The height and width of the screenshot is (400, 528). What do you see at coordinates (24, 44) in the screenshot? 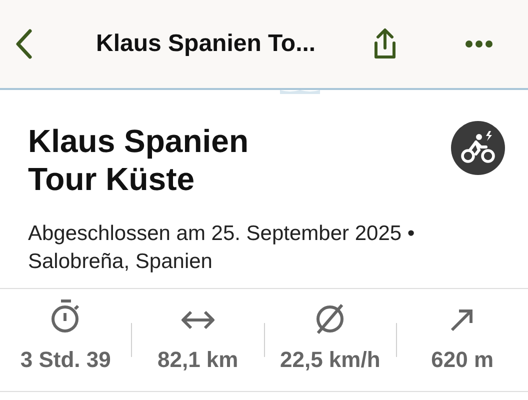
I see `back-icon` at bounding box center [24, 44].